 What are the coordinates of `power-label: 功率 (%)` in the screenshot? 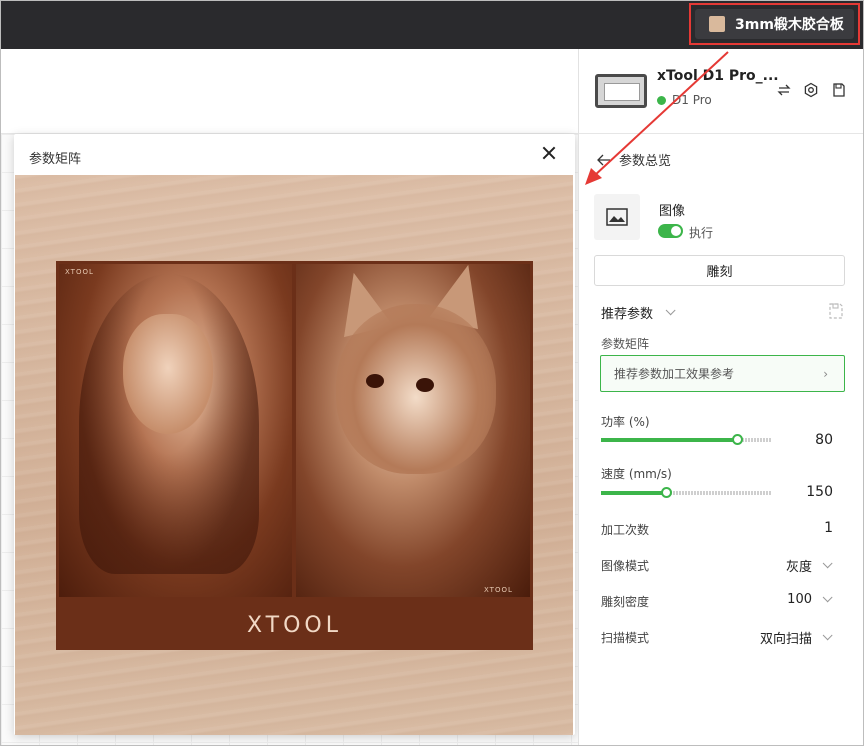 It's located at (625, 422).